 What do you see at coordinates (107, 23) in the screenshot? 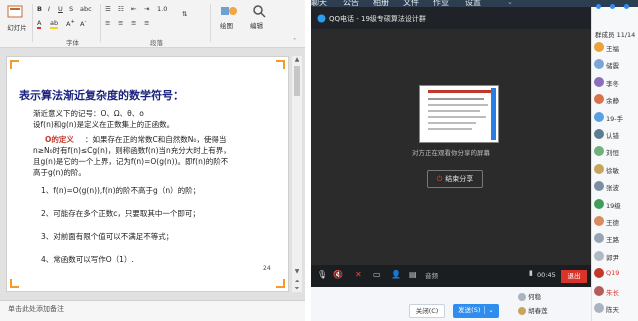
I see `align-left-button: ≡` at bounding box center [107, 23].